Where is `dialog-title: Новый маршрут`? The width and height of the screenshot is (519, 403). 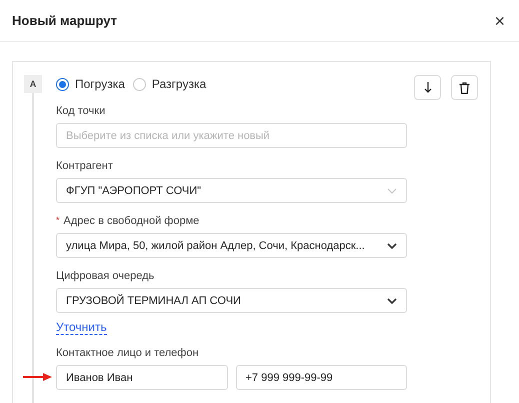
dialog-title: Новый маршрут is located at coordinates (65, 20).